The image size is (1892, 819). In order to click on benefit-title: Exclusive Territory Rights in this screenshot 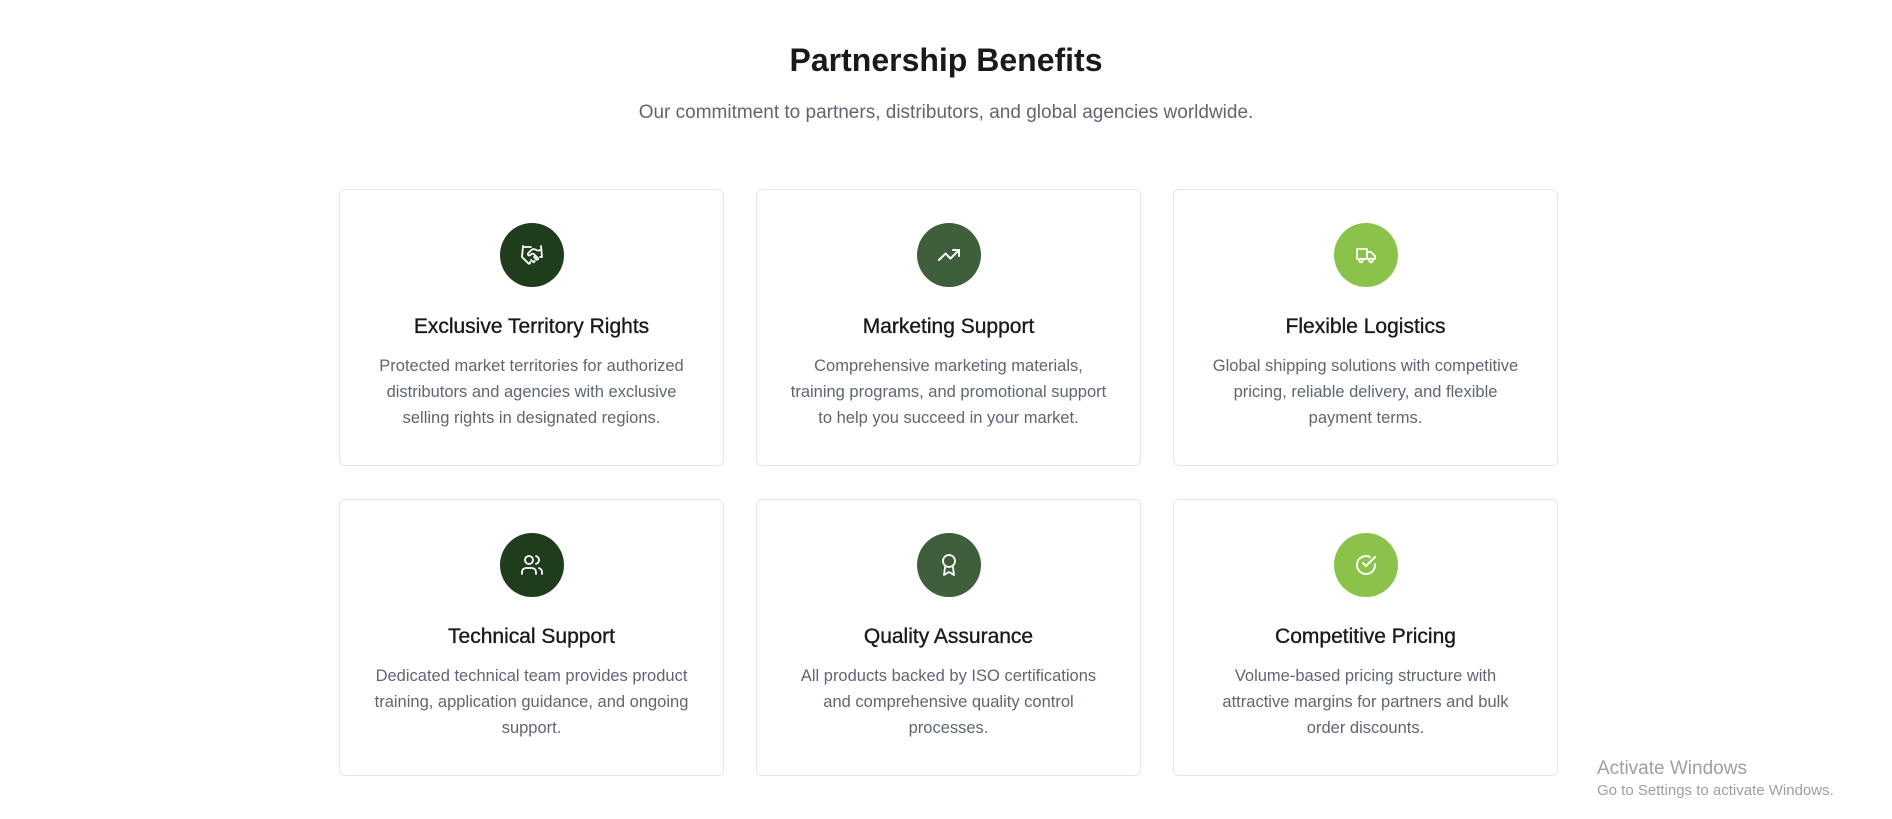, I will do `click(531, 326)`.